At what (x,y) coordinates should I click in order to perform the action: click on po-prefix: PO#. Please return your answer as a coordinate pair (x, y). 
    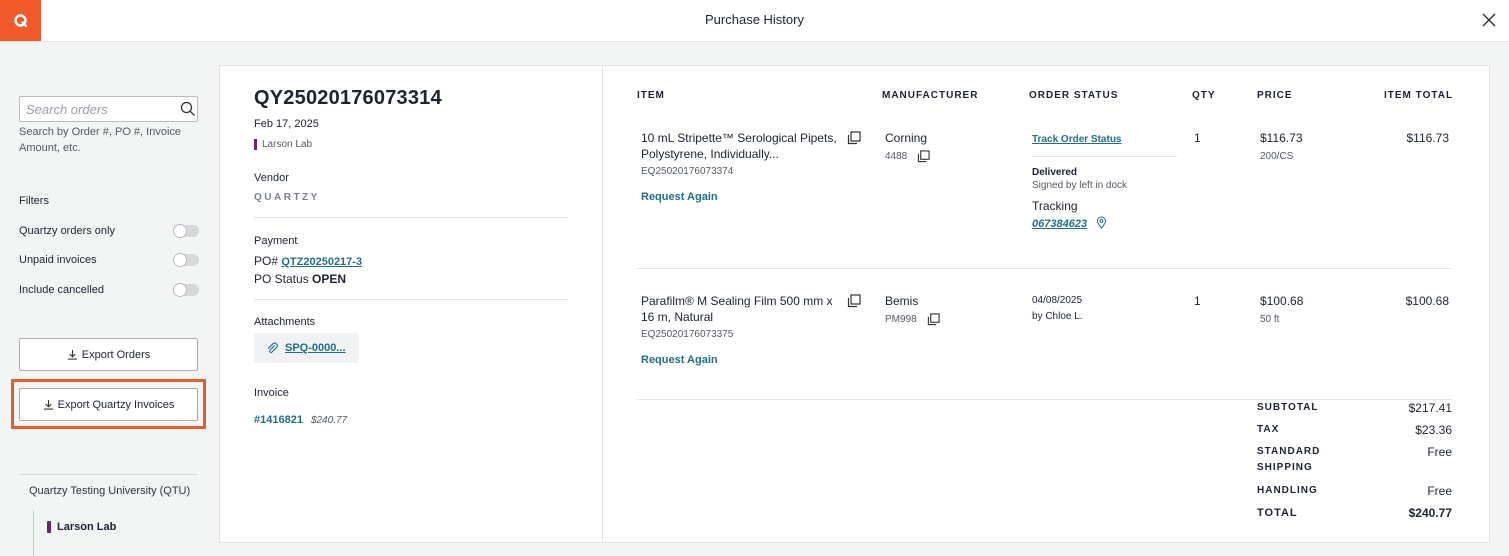
    Looking at the image, I should click on (266, 261).